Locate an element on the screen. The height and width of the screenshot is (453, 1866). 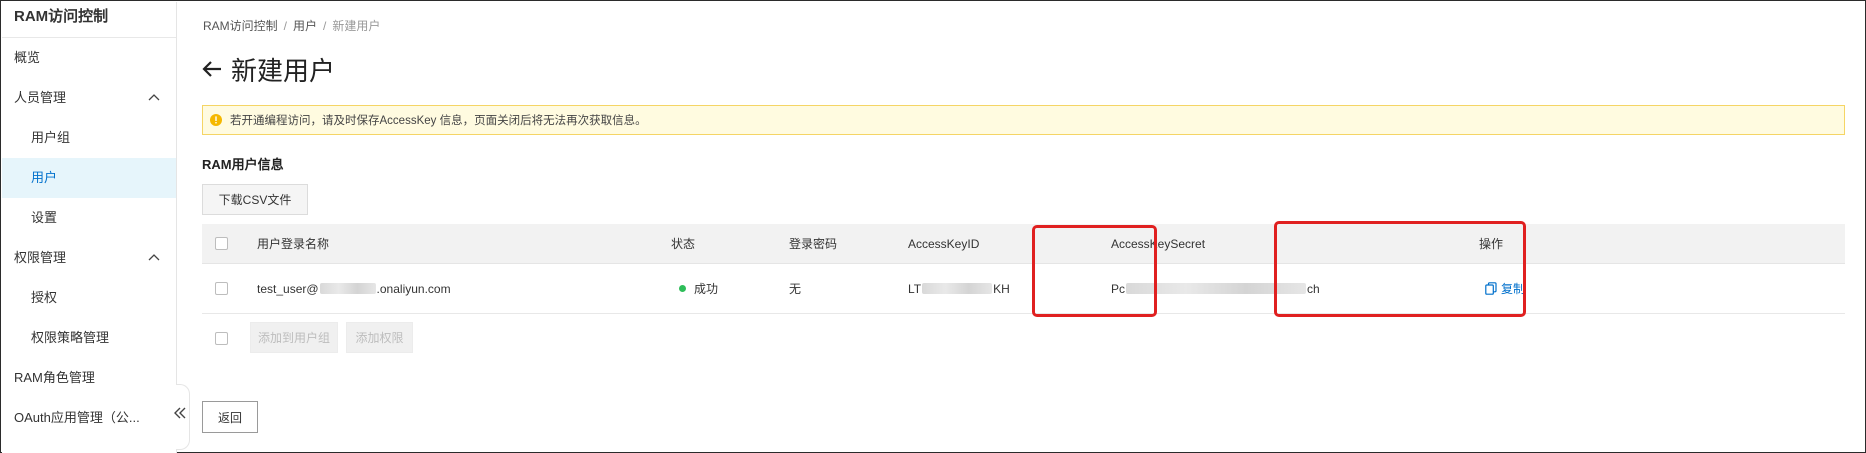
column-header-password: 登录密码 is located at coordinates (813, 244).